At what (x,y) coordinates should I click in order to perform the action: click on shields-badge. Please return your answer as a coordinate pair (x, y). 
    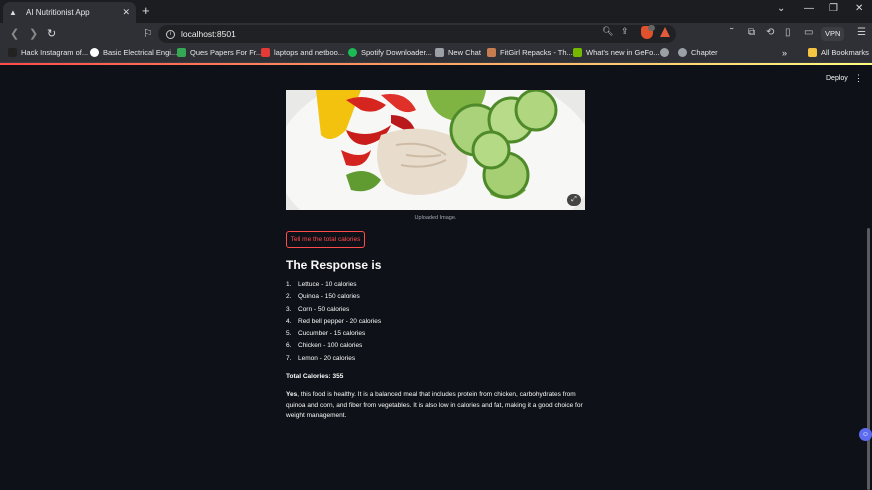
    Looking at the image, I should click on (651, 28).